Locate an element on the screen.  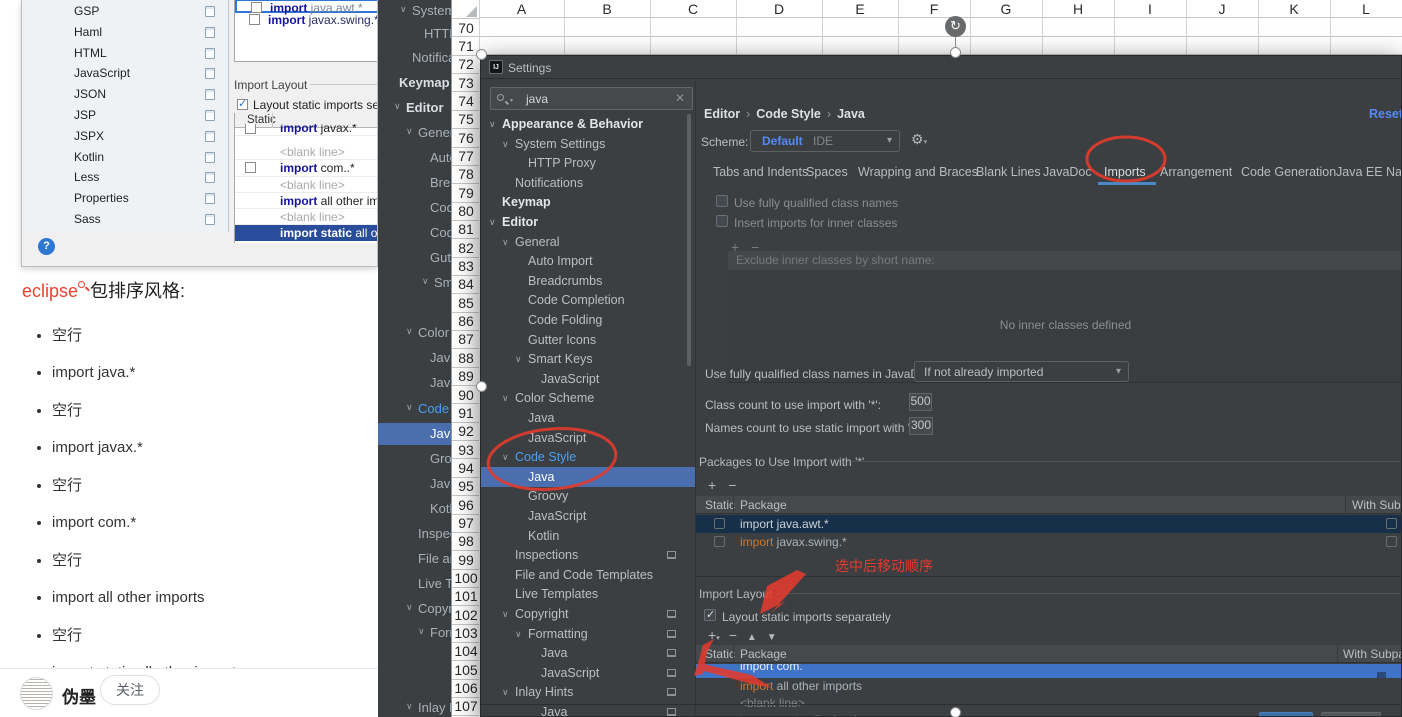
use-fq-checkbox is located at coordinates (722, 201).